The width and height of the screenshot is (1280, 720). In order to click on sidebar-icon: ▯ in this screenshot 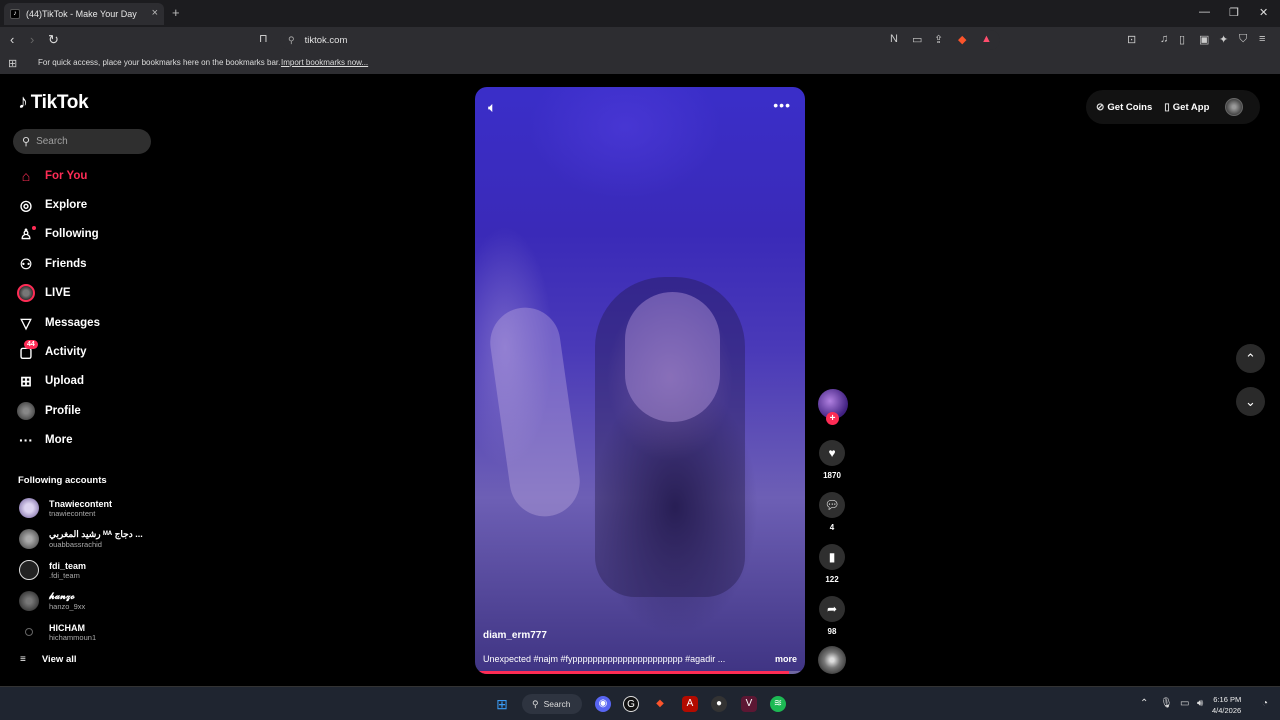, I will do `click(1182, 39)`.